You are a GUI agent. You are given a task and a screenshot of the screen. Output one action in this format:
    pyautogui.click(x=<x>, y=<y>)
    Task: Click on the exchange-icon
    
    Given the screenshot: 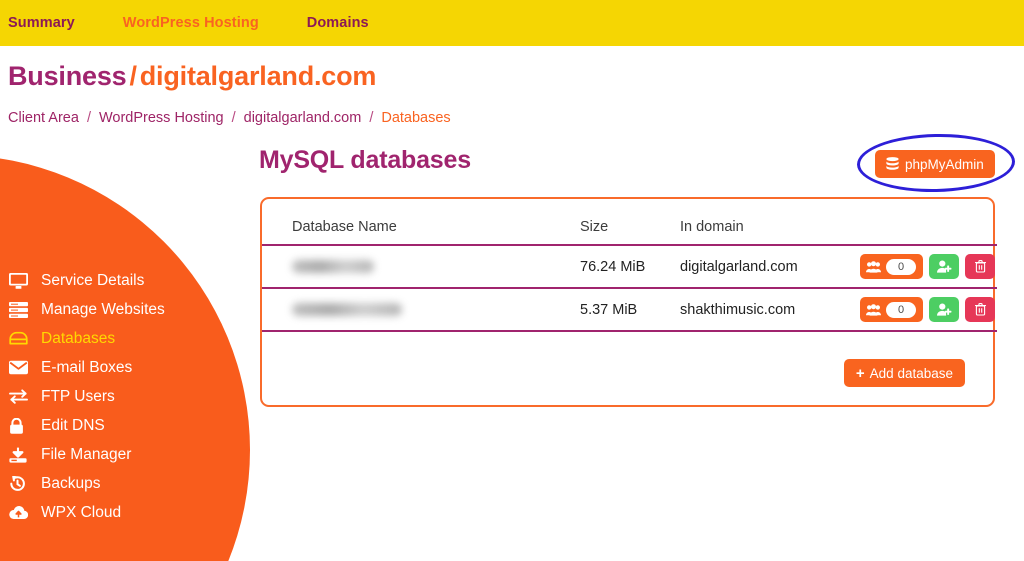 What is the action you would take?
    pyautogui.click(x=21, y=397)
    